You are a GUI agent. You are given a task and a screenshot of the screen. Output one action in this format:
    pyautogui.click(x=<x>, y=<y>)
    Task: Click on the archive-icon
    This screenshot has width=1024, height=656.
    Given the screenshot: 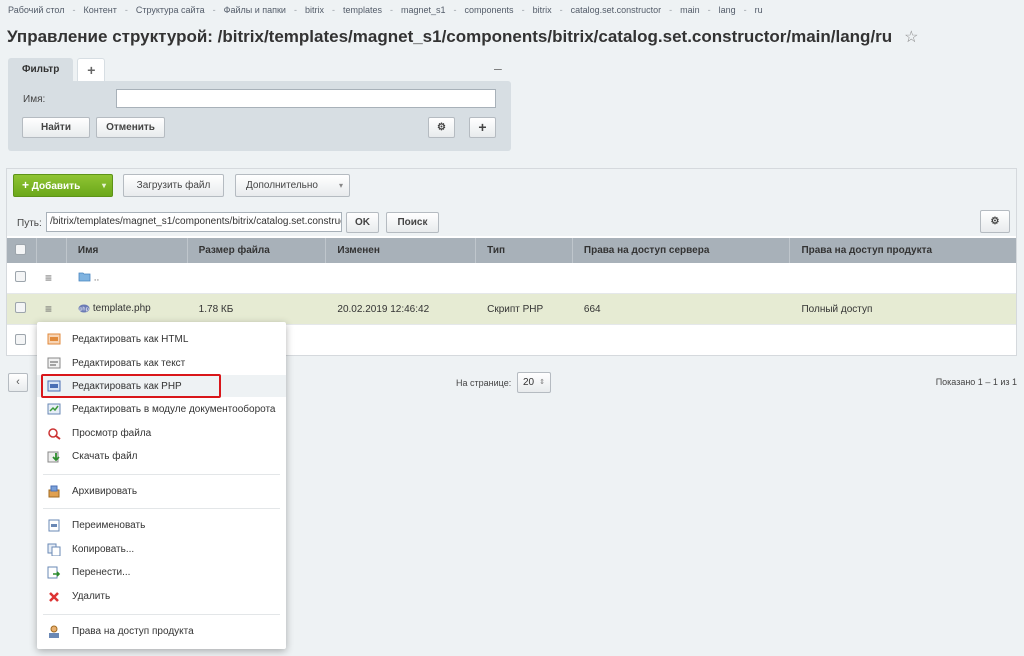 What is the action you would take?
    pyautogui.click(x=54, y=491)
    